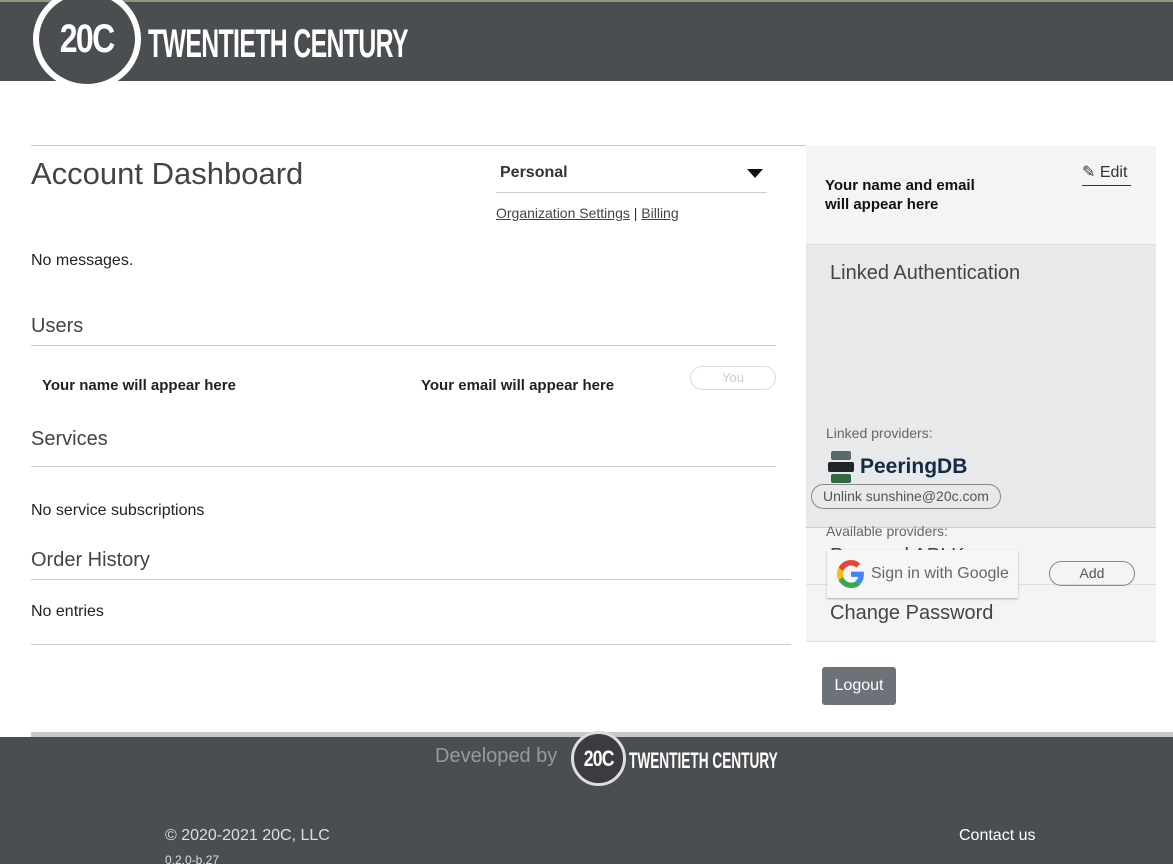 This screenshot has width=1173, height=867. I want to click on peeringdb-logo: PeeringDB, so click(897, 467).